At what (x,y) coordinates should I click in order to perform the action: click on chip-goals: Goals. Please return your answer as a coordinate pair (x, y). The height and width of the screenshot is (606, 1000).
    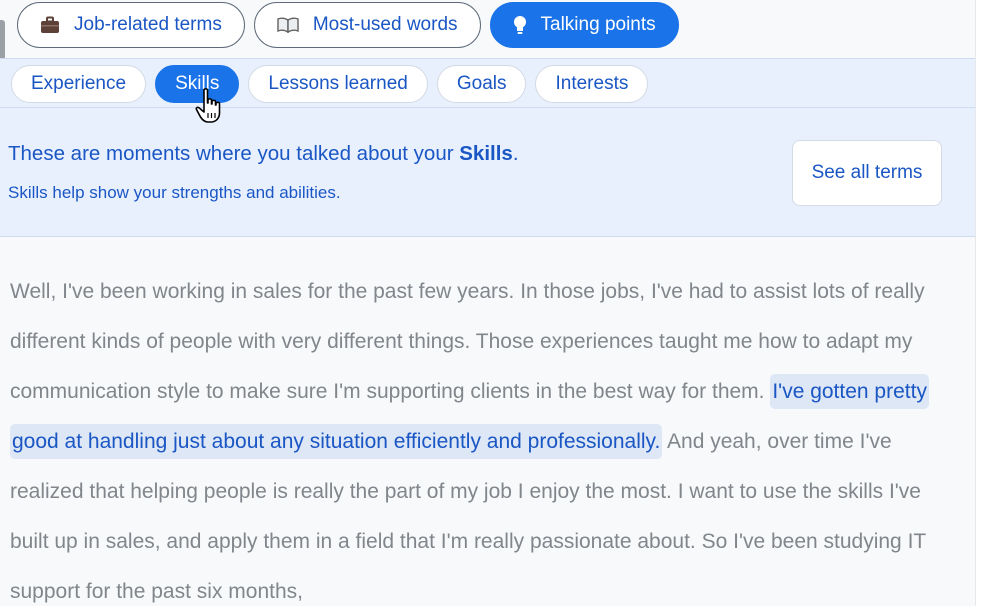
    Looking at the image, I should click on (481, 84).